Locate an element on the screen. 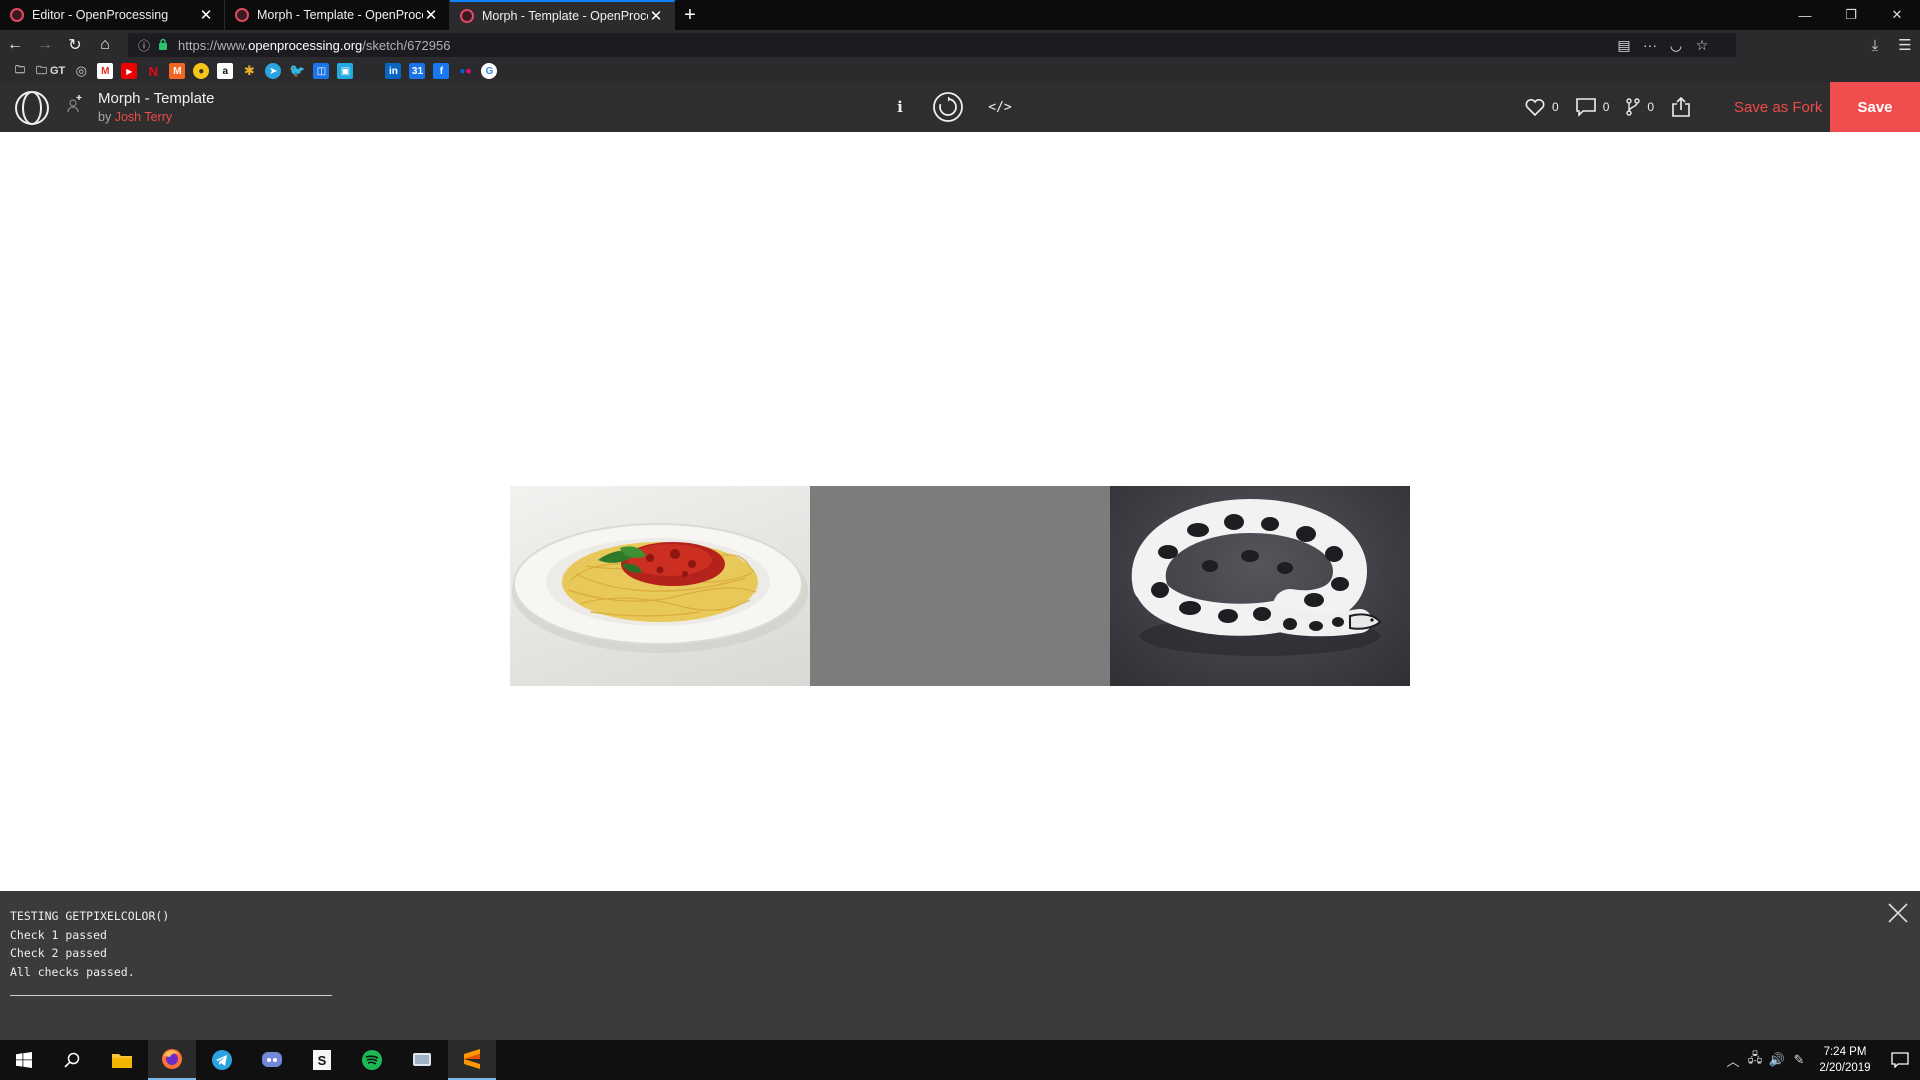  forks-count: 0 is located at coordinates (1651, 107).